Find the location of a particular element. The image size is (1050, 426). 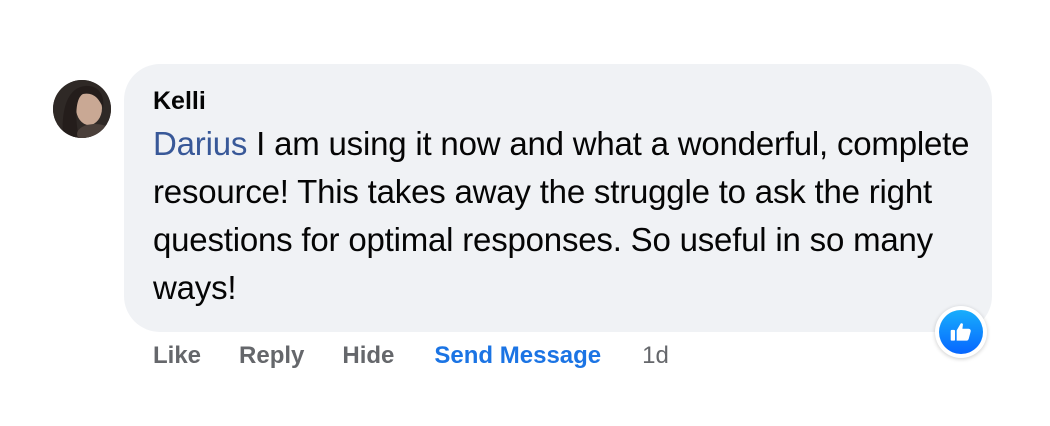

reaction-badge is located at coordinates (961, 332).